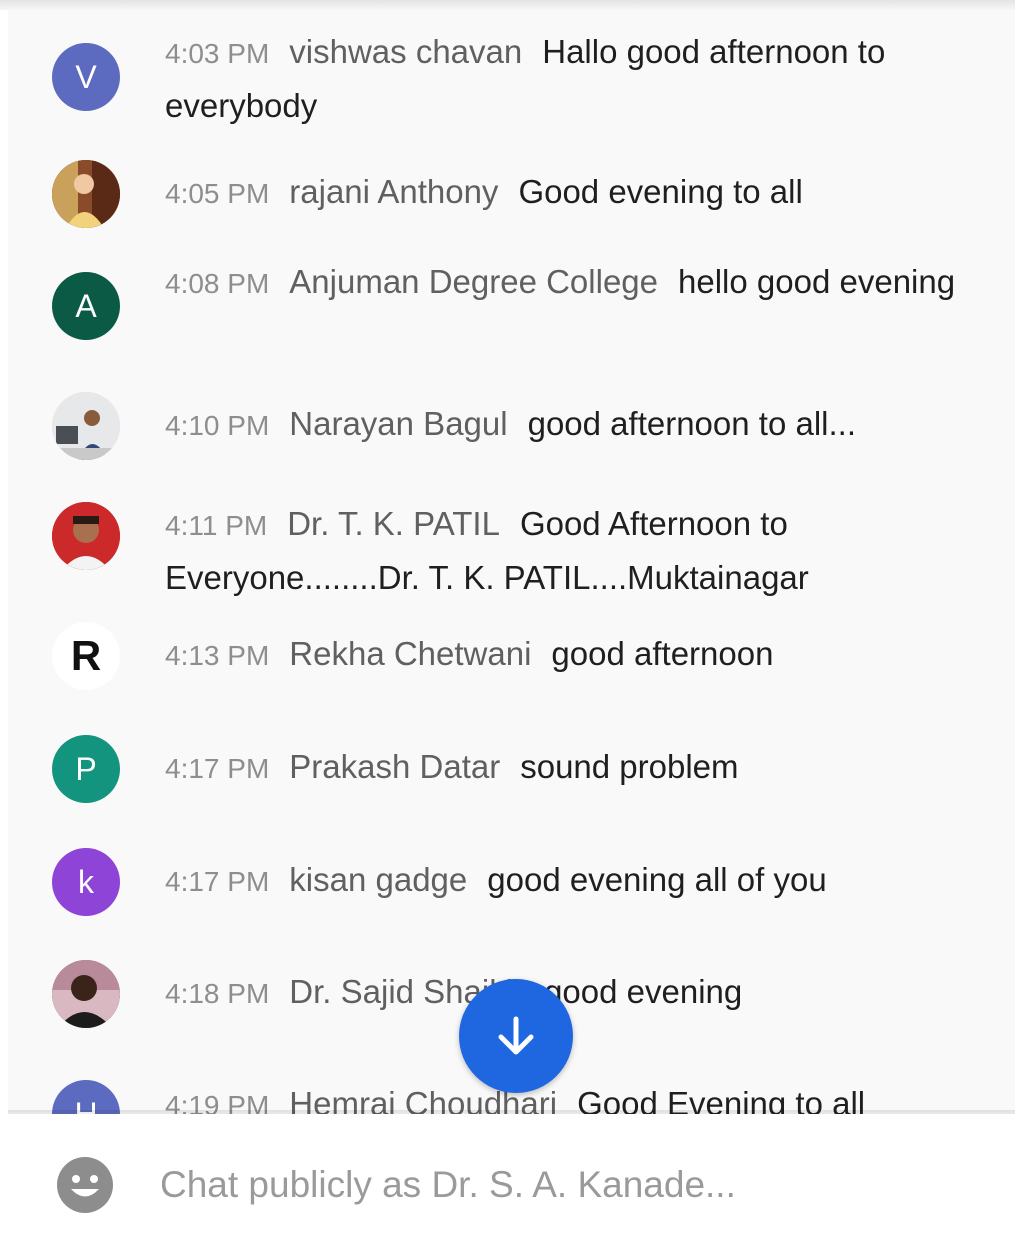 The image size is (1015, 1242). I want to click on message-text: hello good evening, so click(817, 281).